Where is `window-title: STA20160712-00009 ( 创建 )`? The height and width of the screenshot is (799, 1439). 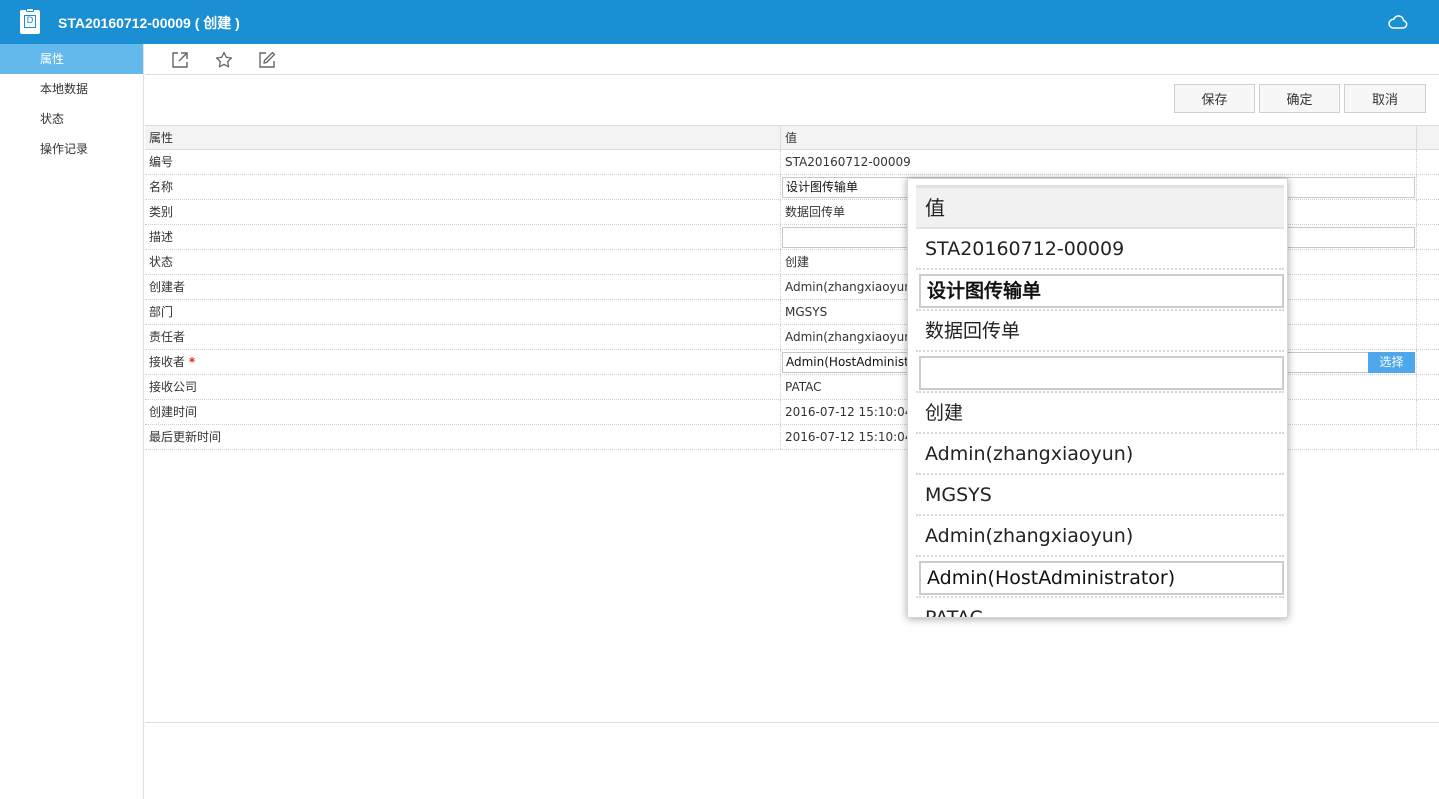 window-title: STA20160712-00009 ( 创建 ) is located at coordinates (149, 23).